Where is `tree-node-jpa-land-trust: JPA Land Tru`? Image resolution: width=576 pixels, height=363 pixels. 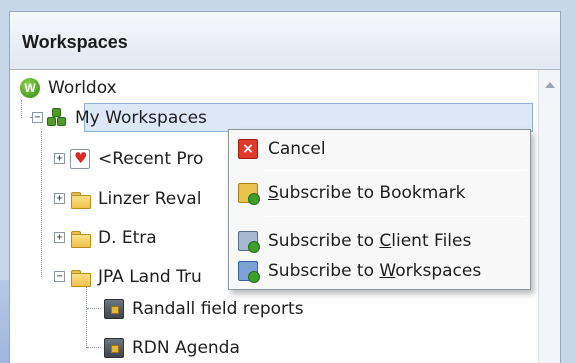
tree-node-jpa-land-trust: JPA Land Tru is located at coordinates (136, 277).